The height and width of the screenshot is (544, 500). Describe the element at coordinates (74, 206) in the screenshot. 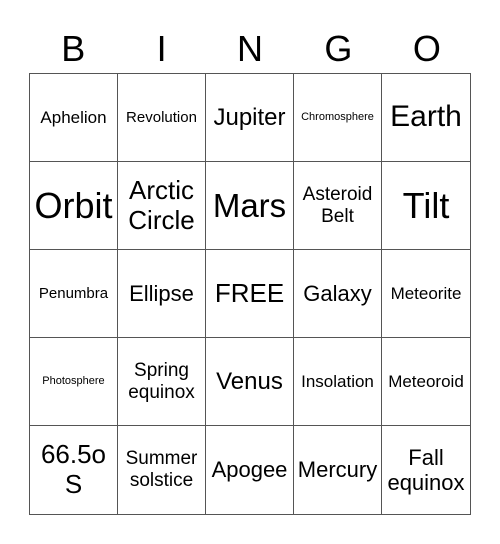

I see `bingo-cell: Orbit` at that location.